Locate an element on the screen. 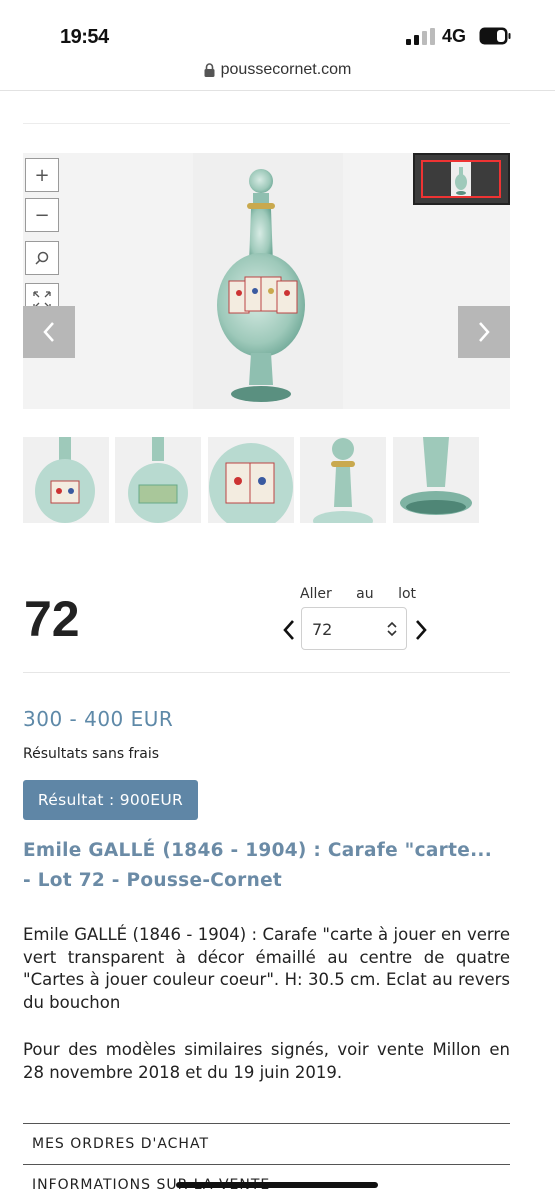 This screenshot has width=555, height=1200. zoom-in-label: + is located at coordinates (42, 175).